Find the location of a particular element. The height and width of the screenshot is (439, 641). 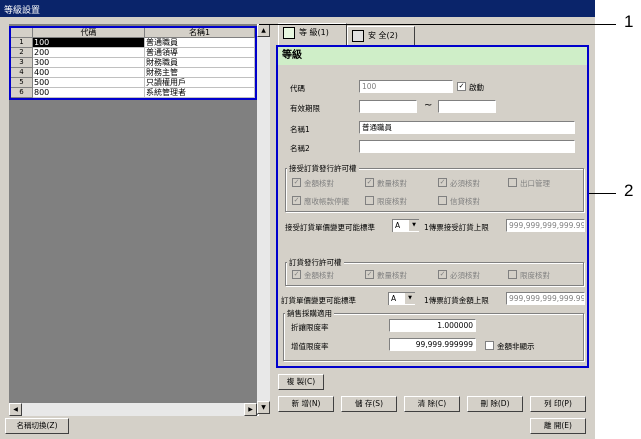

row-number: 2 is located at coordinates (22, 53).